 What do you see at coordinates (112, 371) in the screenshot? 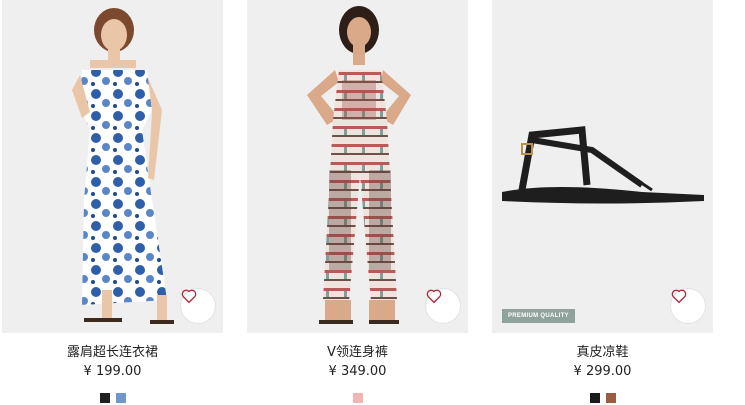
I see `product-price: ¥ 199.00` at bounding box center [112, 371].